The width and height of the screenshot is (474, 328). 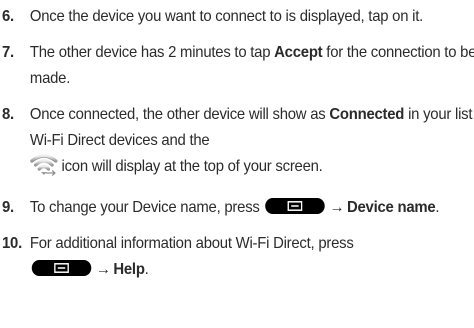 I want to click on step-number: 7., so click(x=8, y=52).